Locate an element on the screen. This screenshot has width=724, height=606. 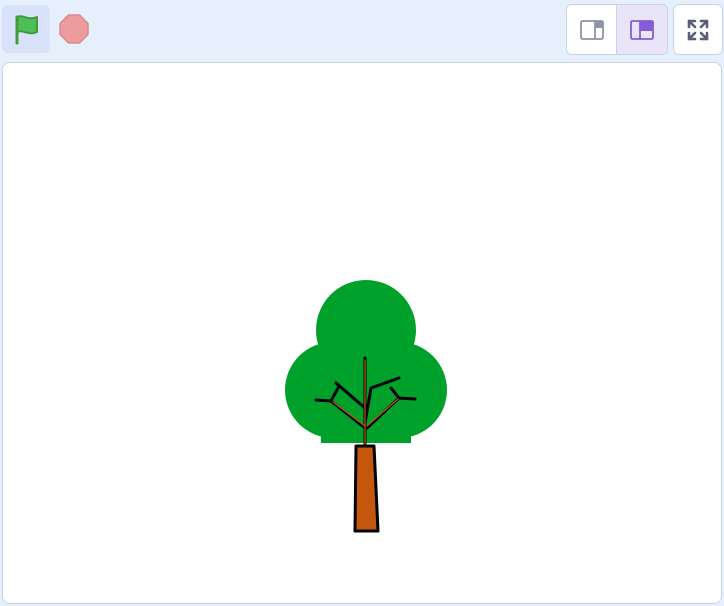
tree-icon is located at coordinates (366, 406).